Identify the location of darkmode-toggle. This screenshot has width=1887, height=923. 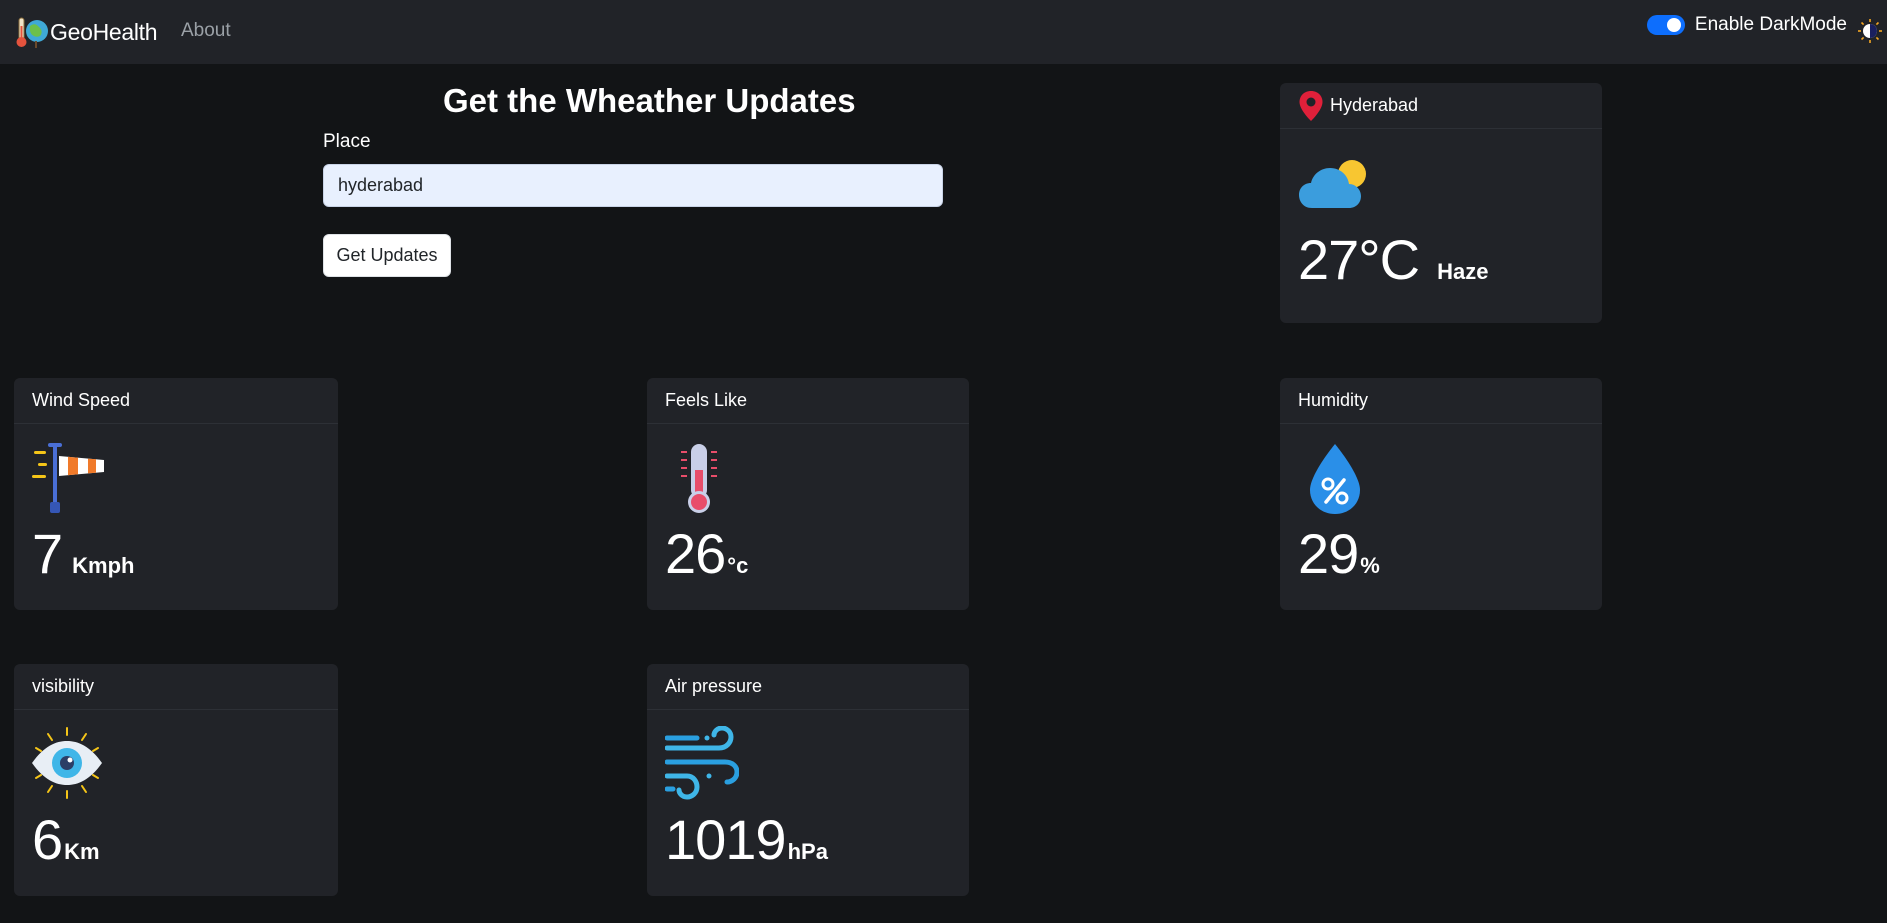
(1665, 25).